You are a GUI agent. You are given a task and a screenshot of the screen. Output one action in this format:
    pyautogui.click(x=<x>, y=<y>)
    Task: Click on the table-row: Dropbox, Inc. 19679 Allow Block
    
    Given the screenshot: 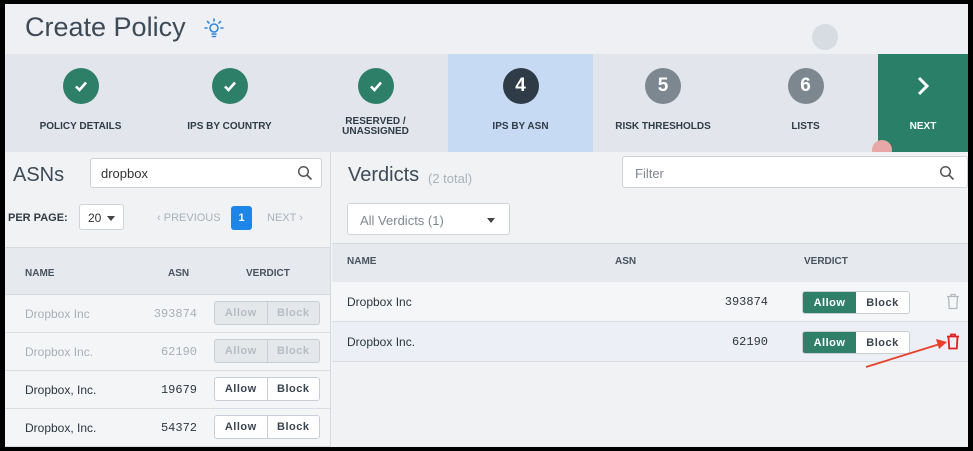 What is the action you would take?
    pyautogui.click(x=167, y=390)
    